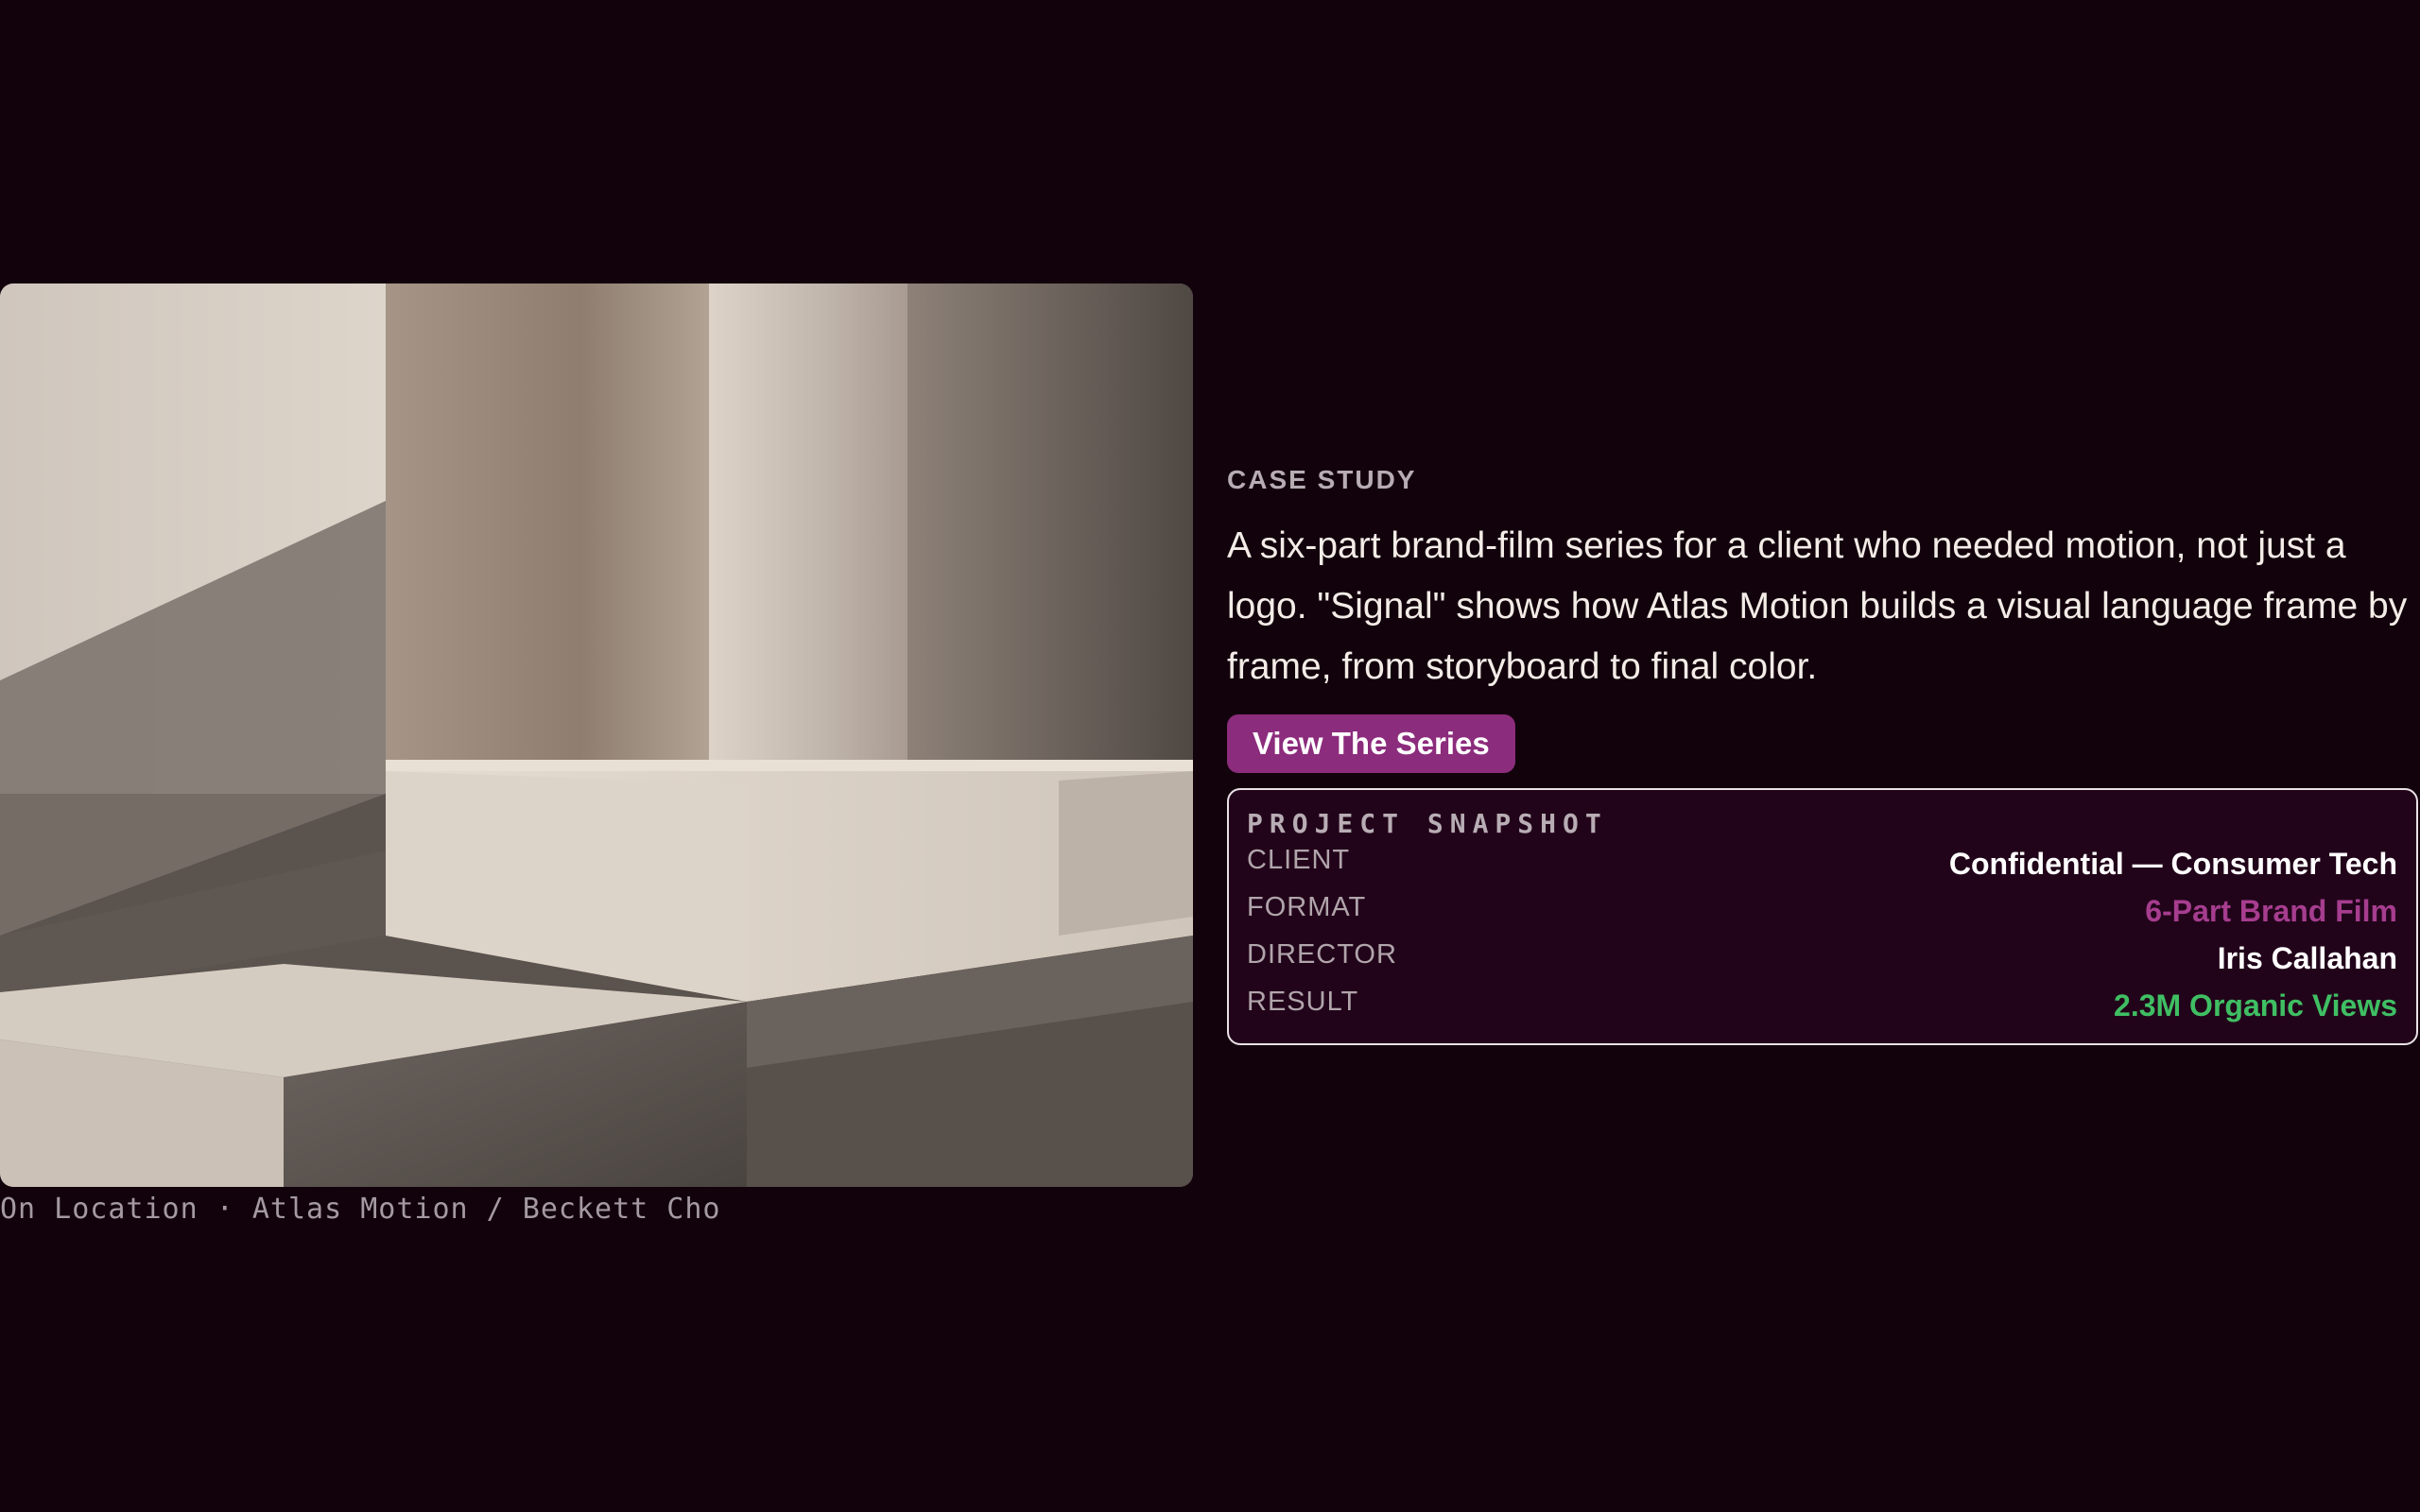  What do you see at coordinates (1322, 954) in the screenshot?
I see `snapshot-label: DIRECTOR` at bounding box center [1322, 954].